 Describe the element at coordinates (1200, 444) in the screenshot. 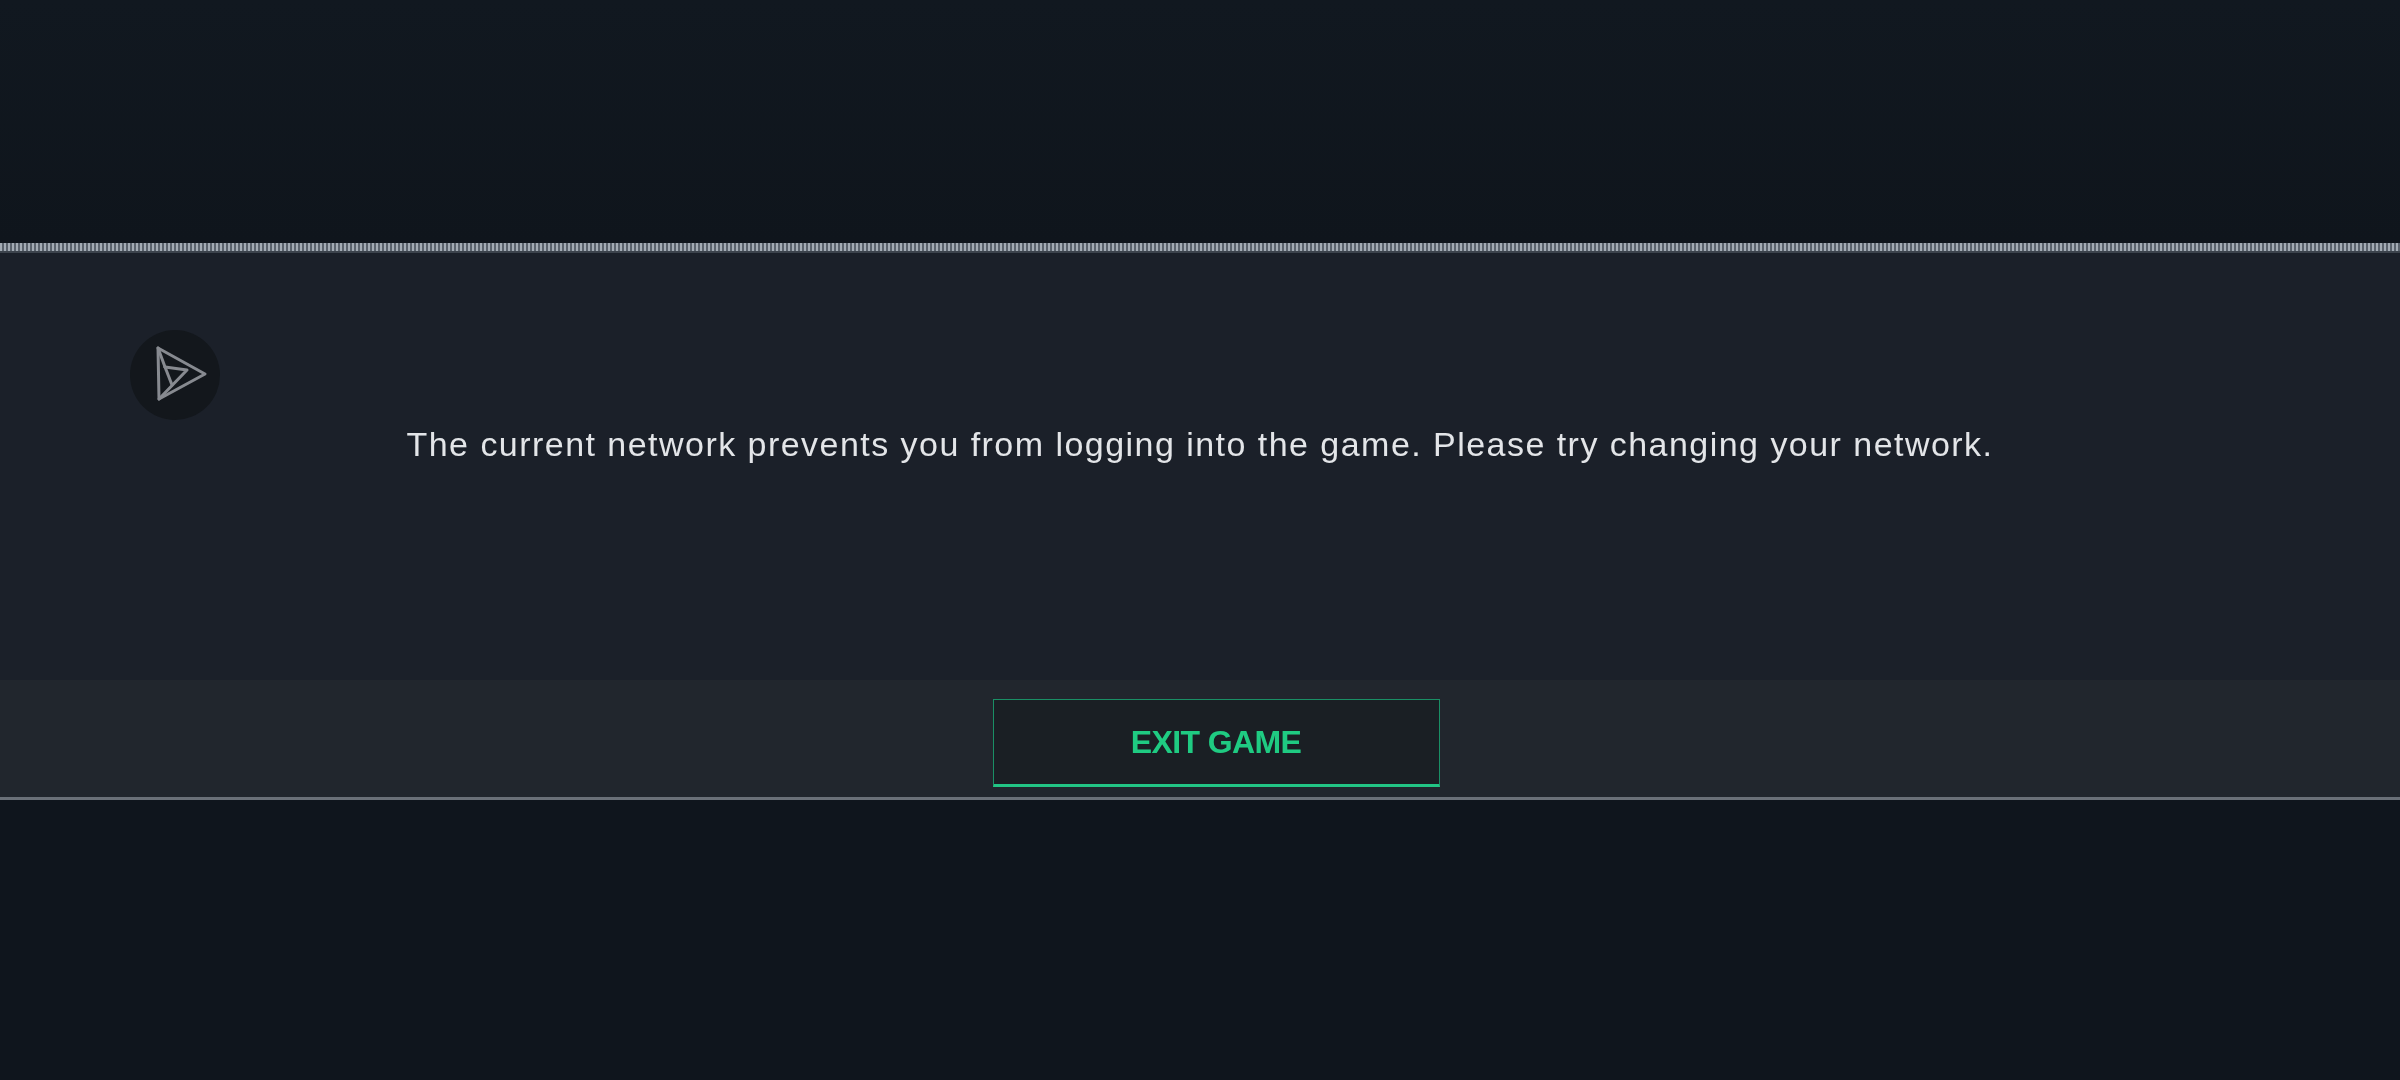

I see `error-message: The current network prevents you from logging into the game. Please try changing your network.` at that location.